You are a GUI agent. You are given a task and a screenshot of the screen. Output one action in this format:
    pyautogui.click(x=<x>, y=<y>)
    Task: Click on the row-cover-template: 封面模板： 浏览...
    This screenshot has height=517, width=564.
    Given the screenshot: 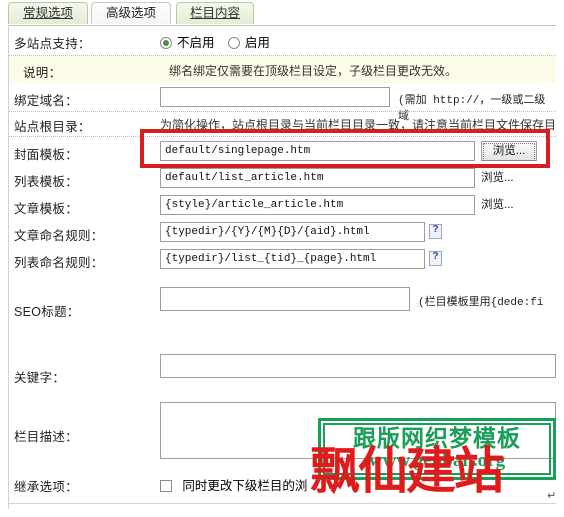 What is the action you would take?
    pyautogui.click(x=278, y=151)
    